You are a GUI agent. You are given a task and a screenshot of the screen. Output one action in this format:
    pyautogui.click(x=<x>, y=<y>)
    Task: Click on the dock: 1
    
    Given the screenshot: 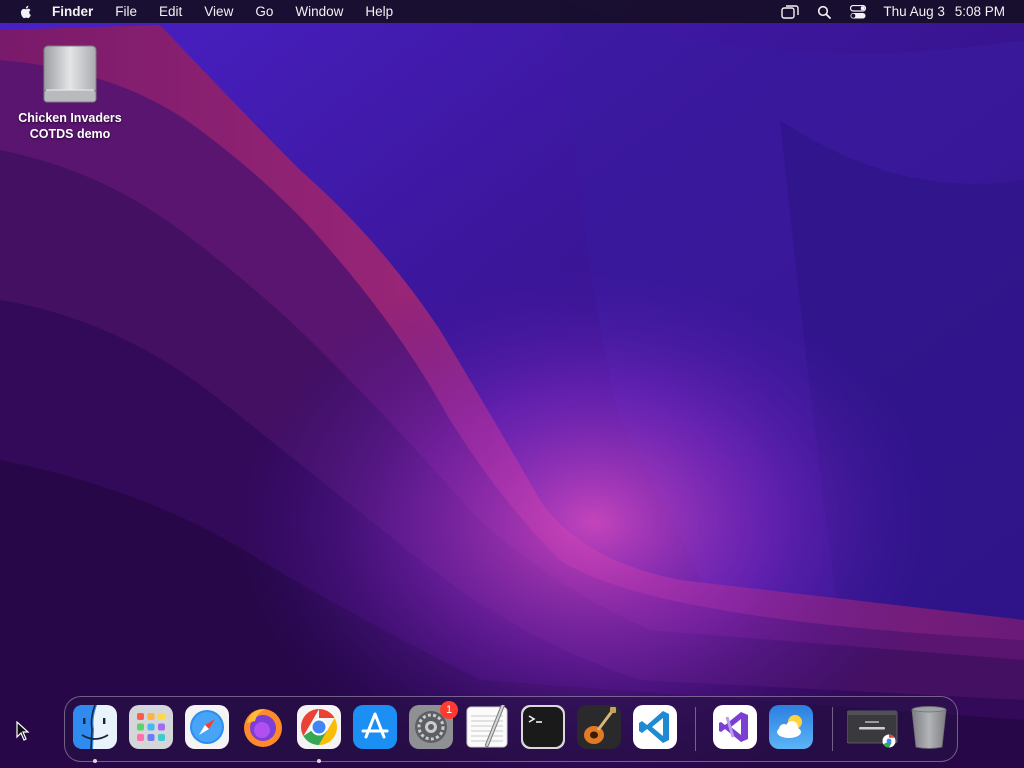 What is the action you would take?
    pyautogui.click(x=511, y=729)
    